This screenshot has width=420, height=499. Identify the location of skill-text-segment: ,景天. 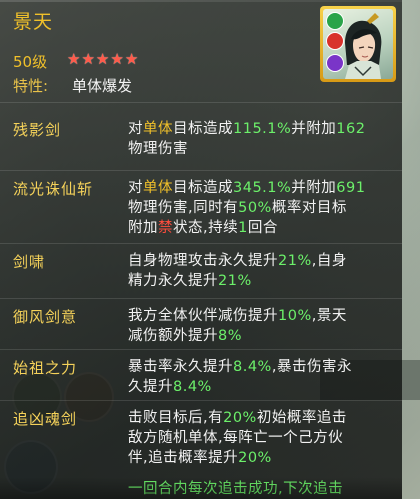
(329, 316).